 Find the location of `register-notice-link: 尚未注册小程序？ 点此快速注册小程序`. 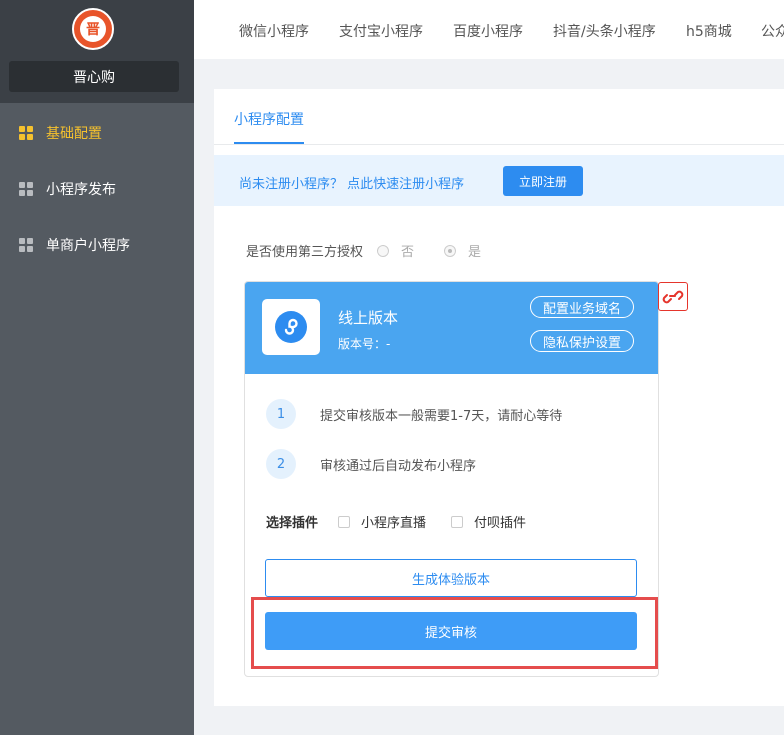

register-notice-link: 尚未注册小程序？ 点此快速注册小程序 is located at coordinates (351, 182).